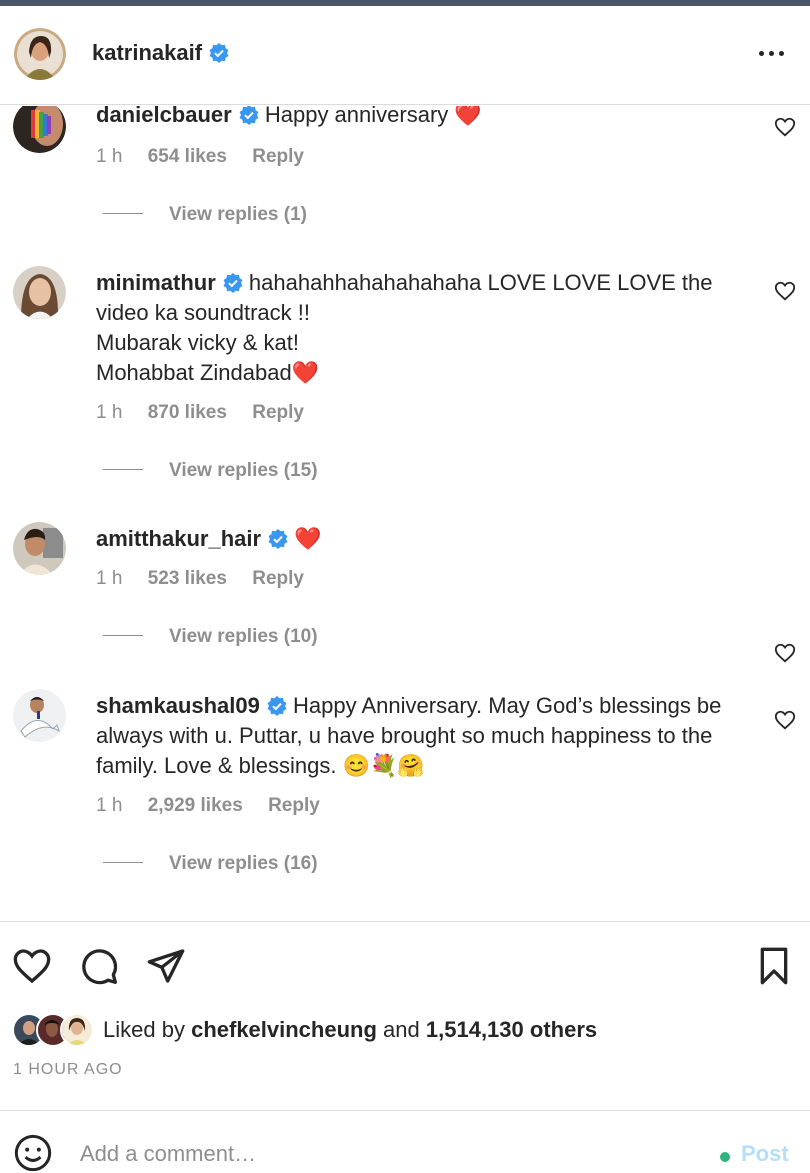  What do you see at coordinates (156, 282) in the screenshot?
I see `commenter-username: minimathur` at bounding box center [156, 282].